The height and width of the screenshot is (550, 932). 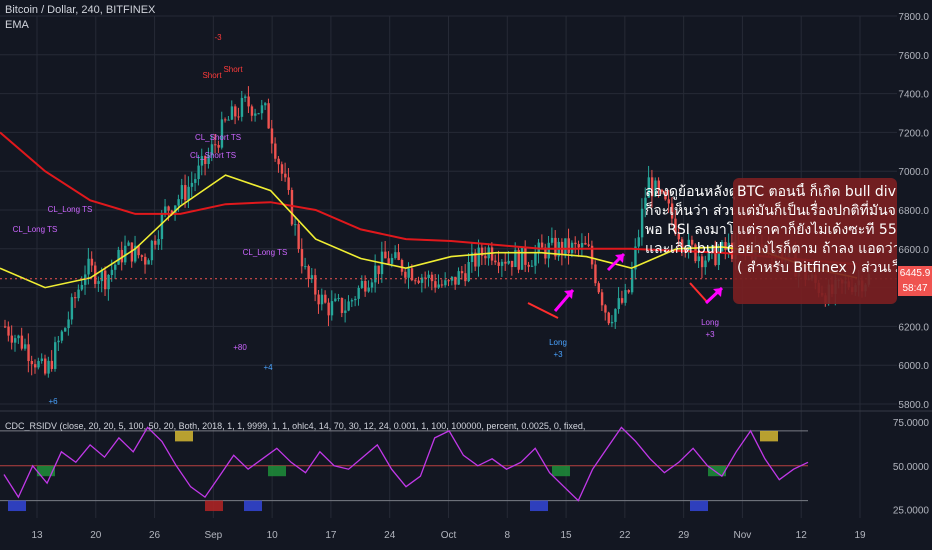 I want to click on time-tick-label: 20, so click(x=96, y=535).